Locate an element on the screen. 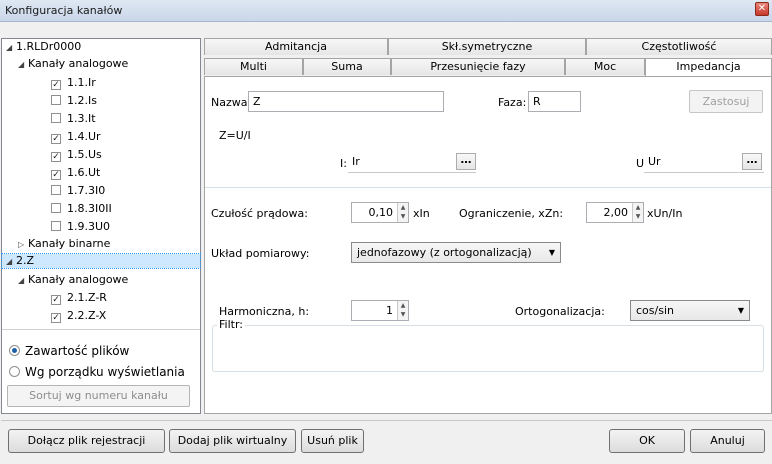 The image size is (772, 464). channel-label: 1.4.Ur is located at coordinates (84, 136).